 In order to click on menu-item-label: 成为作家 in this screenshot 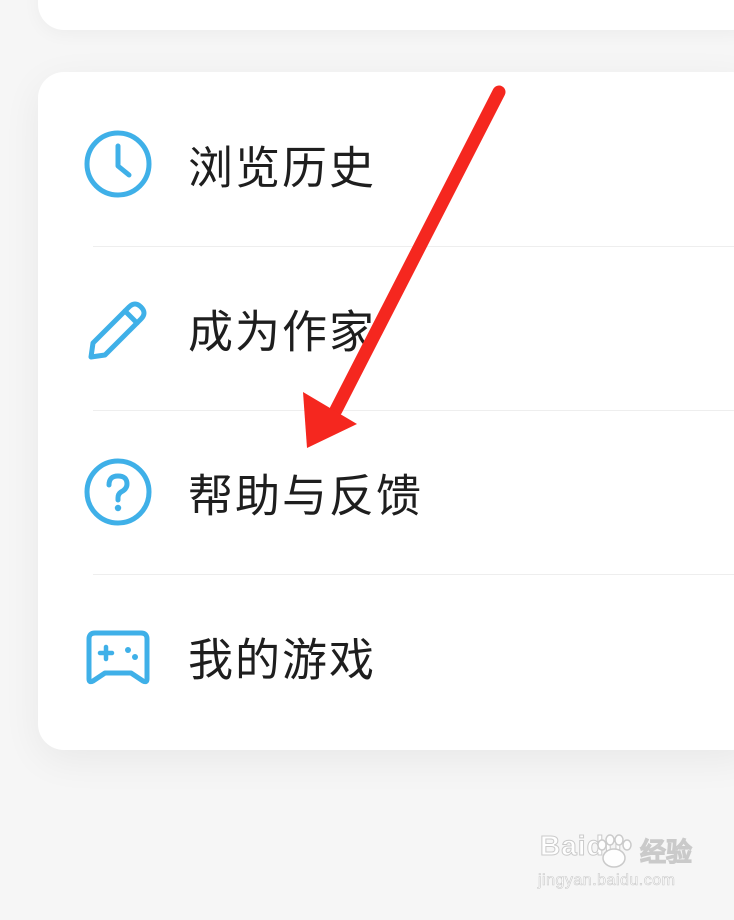, I will do `click(282, 332)`.